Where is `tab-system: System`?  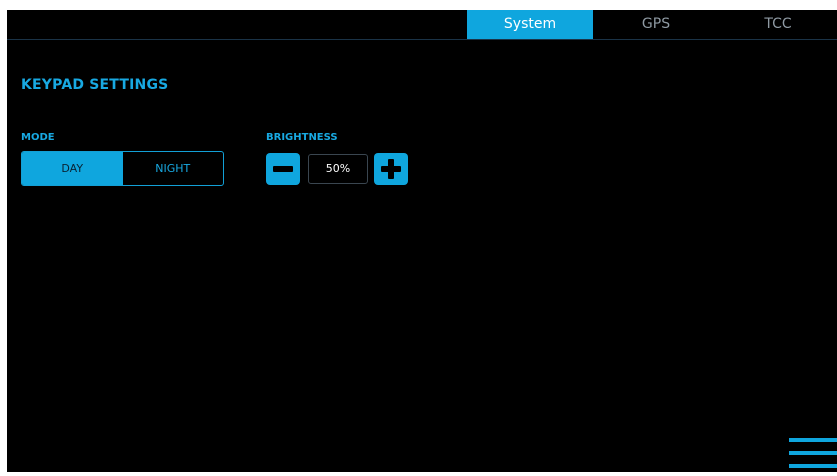 tab-system: System is located at coordinates (530, 24).